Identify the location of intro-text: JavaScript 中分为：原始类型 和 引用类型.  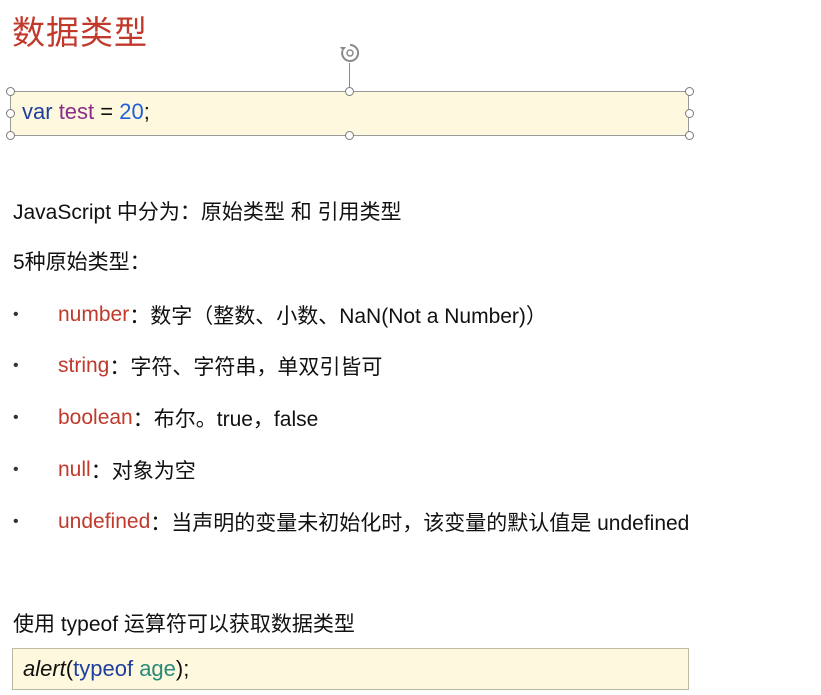
(207, 212).